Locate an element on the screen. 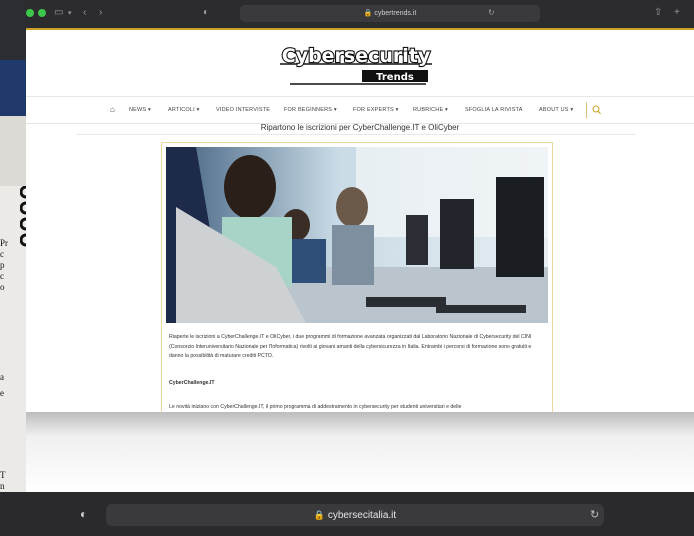  bottom-address-bar: 🔒 cybersecitalia.it is located at coordinates (355, 515).